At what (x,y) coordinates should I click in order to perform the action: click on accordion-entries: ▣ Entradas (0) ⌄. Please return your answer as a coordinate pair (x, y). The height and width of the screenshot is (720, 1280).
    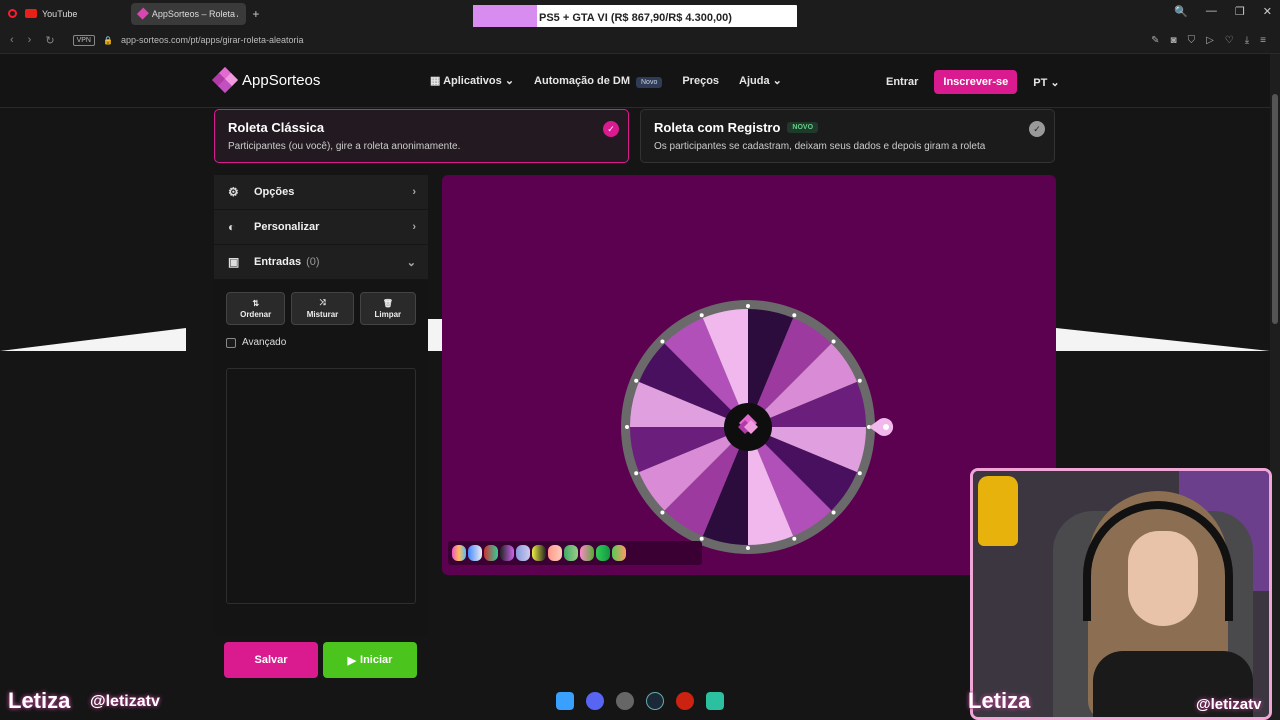
    Looking at the image, I should click on (321, 262).